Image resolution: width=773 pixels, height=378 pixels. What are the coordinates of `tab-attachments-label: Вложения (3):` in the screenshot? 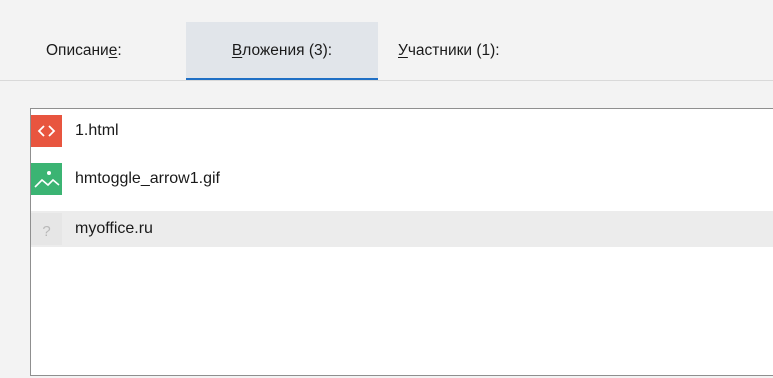 It's located at (282, 50).